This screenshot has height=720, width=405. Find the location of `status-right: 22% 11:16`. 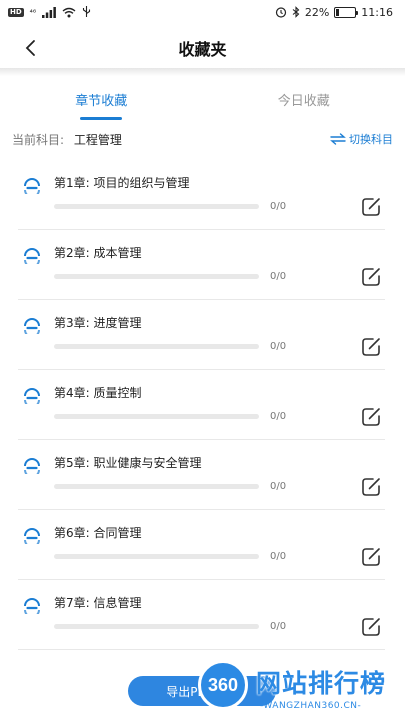

status-right: 22% 11:16 is located at coordinates (334, 12).